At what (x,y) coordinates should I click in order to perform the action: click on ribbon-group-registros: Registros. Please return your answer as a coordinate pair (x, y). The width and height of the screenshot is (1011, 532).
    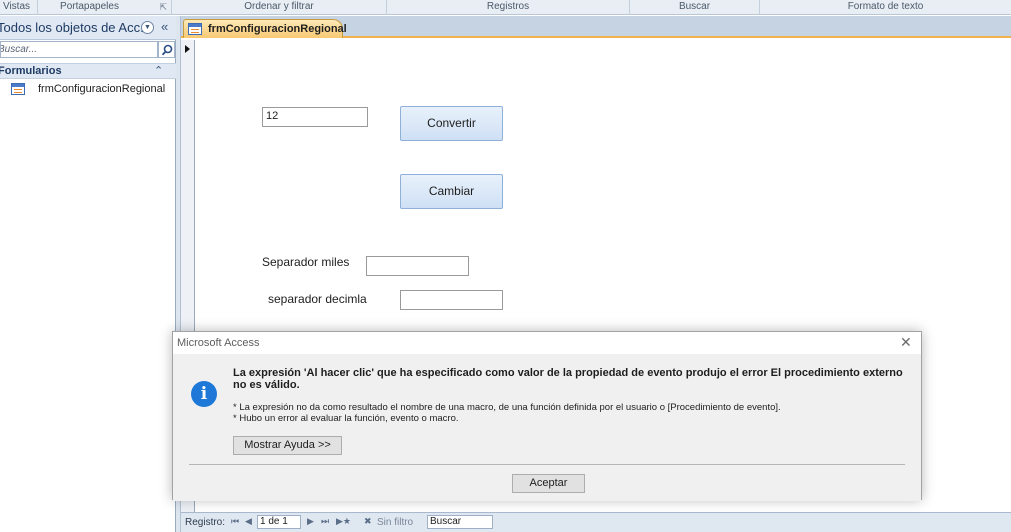
    Looking at the image, I should click on (508, 7).